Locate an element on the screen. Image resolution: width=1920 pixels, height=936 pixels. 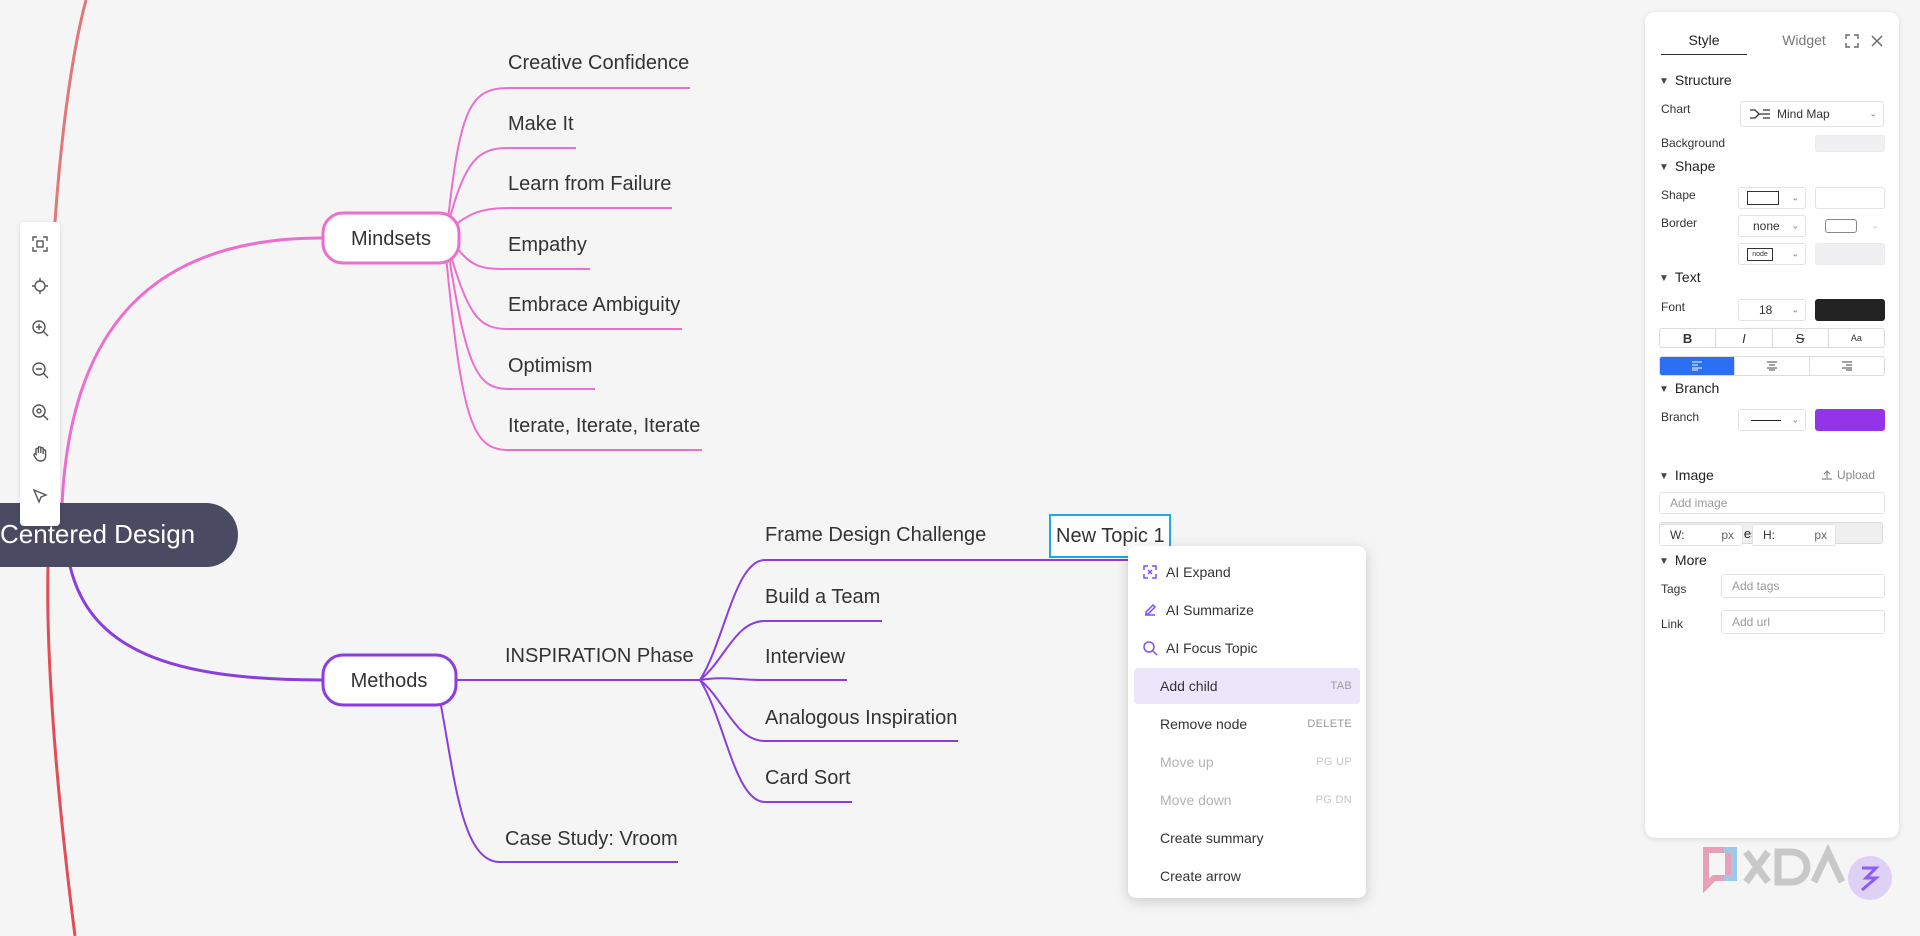
height-unit: px is located at coordinates (1820, 535).